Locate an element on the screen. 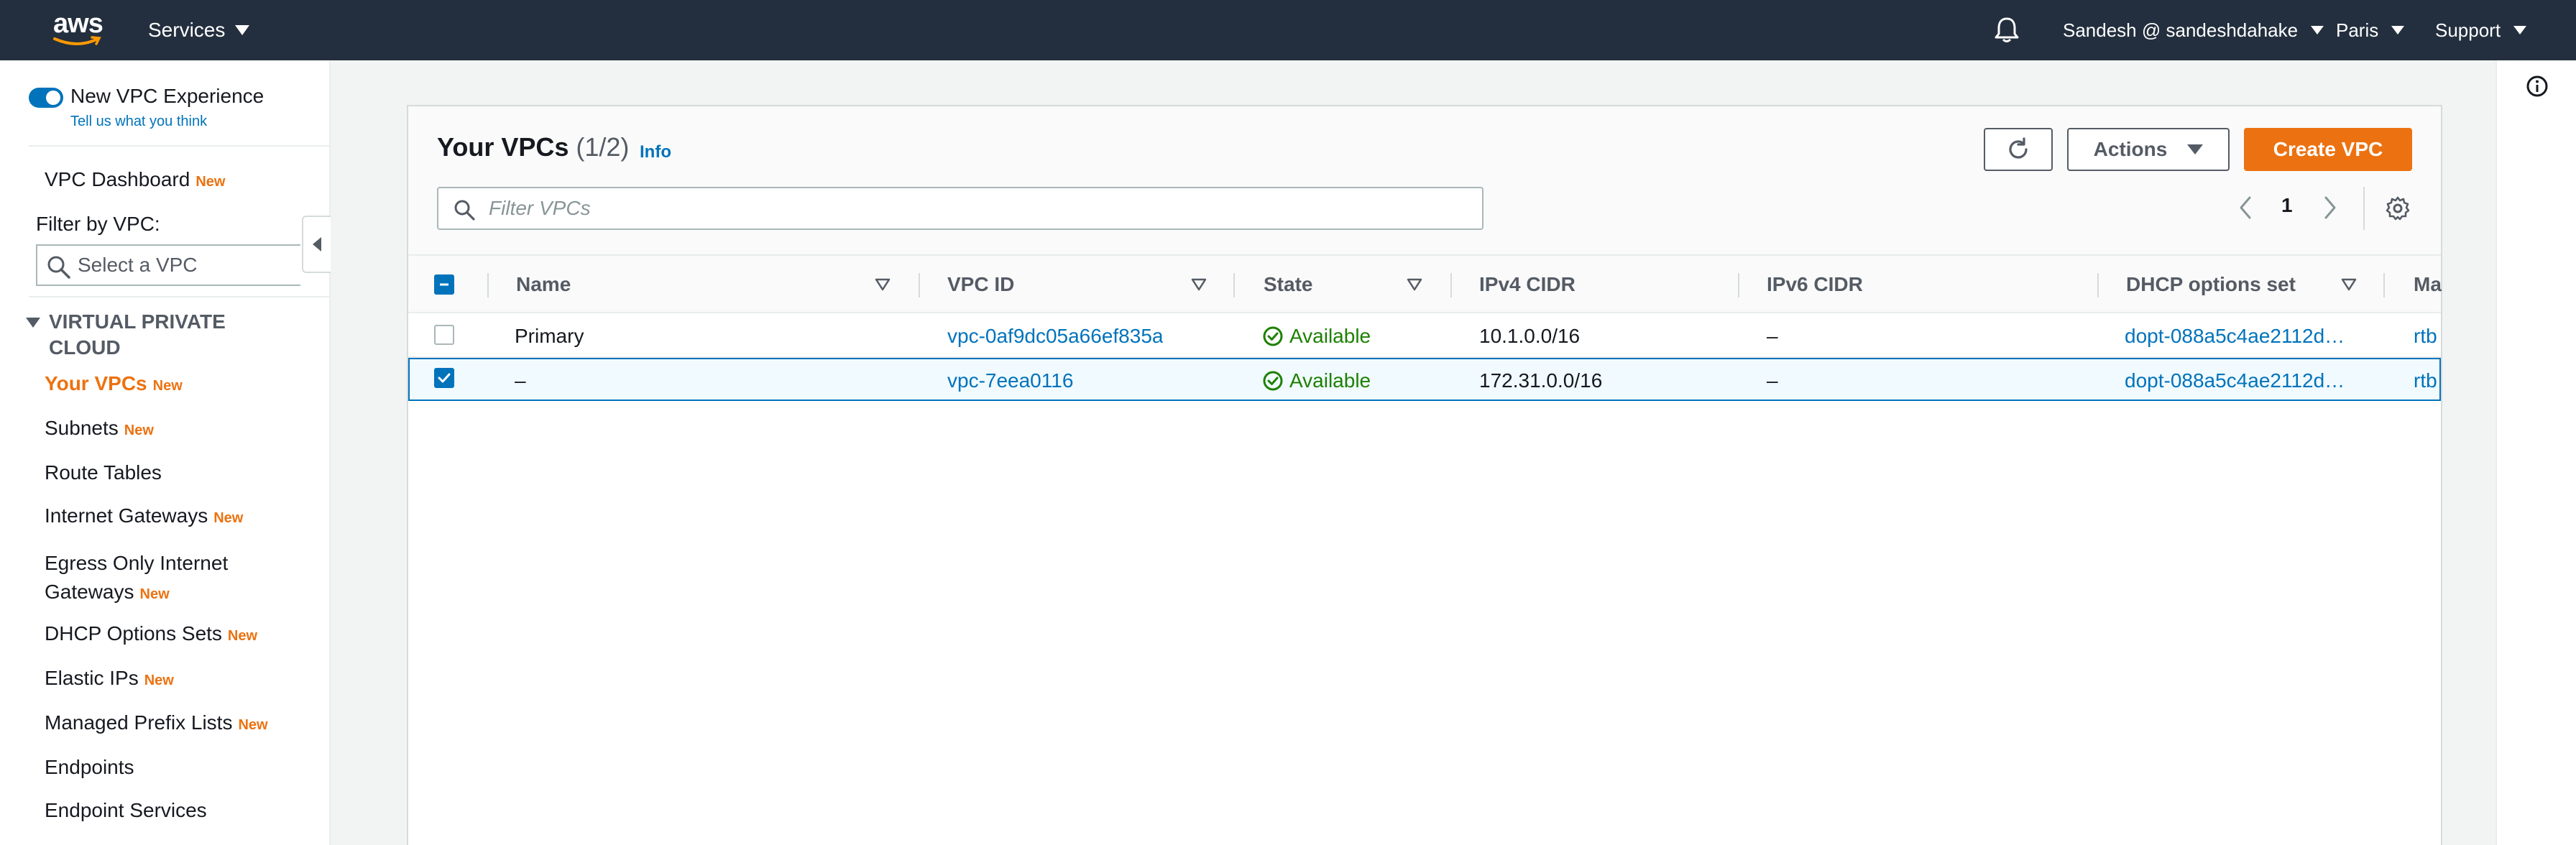 The image size is (2576, 845). refresh-button is located at coordinates (2018, 149).